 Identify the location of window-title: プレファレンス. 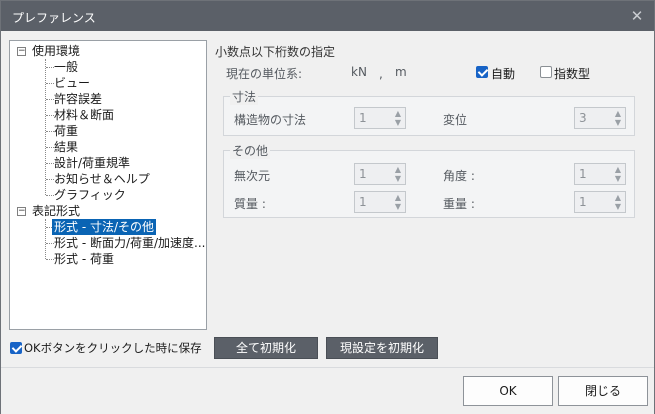
(54, 18).